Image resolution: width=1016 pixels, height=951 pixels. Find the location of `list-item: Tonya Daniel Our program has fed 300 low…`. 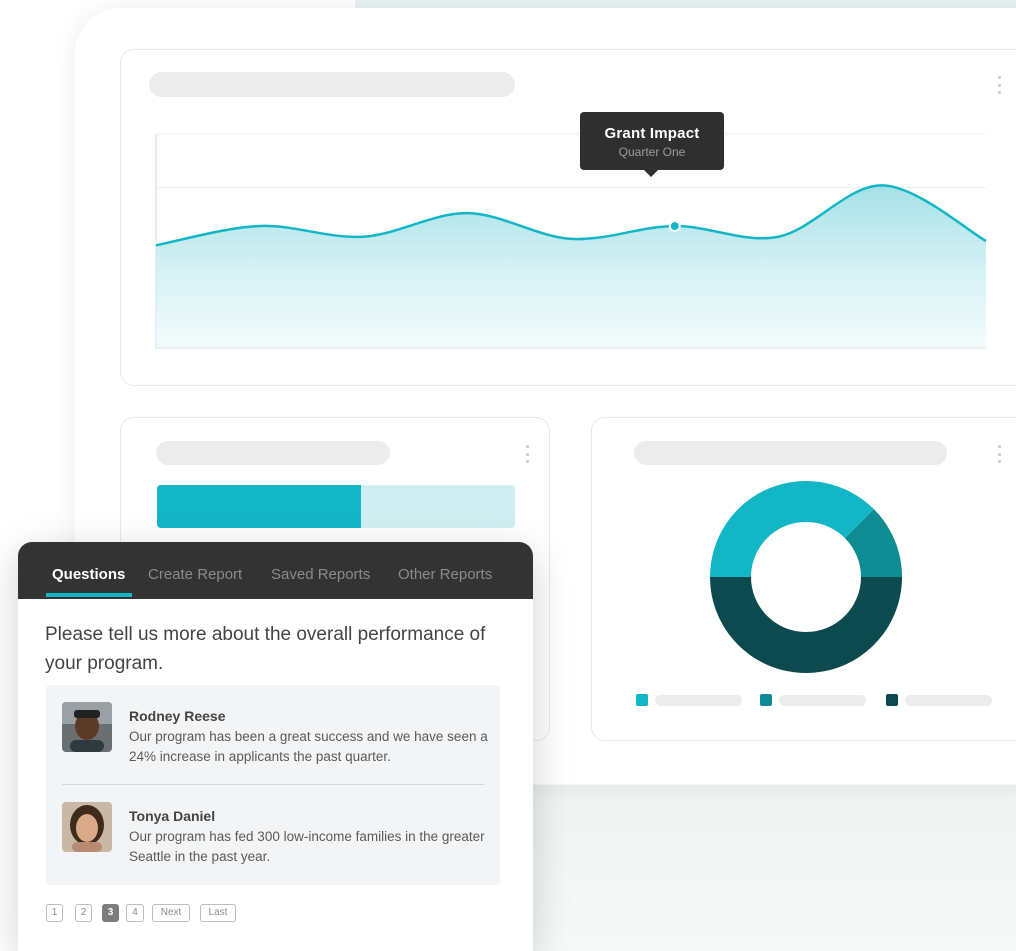

list-item: Tonya Daniel Our program has fed 300 low… is located at coordinates (277, 837).